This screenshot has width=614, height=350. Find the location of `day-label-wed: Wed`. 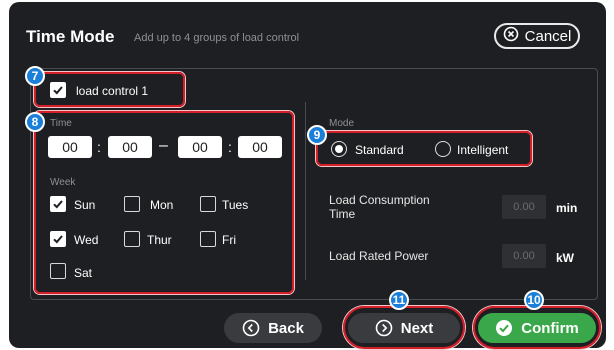

day-label-wed: Wed is located at coordinates (86, 240).